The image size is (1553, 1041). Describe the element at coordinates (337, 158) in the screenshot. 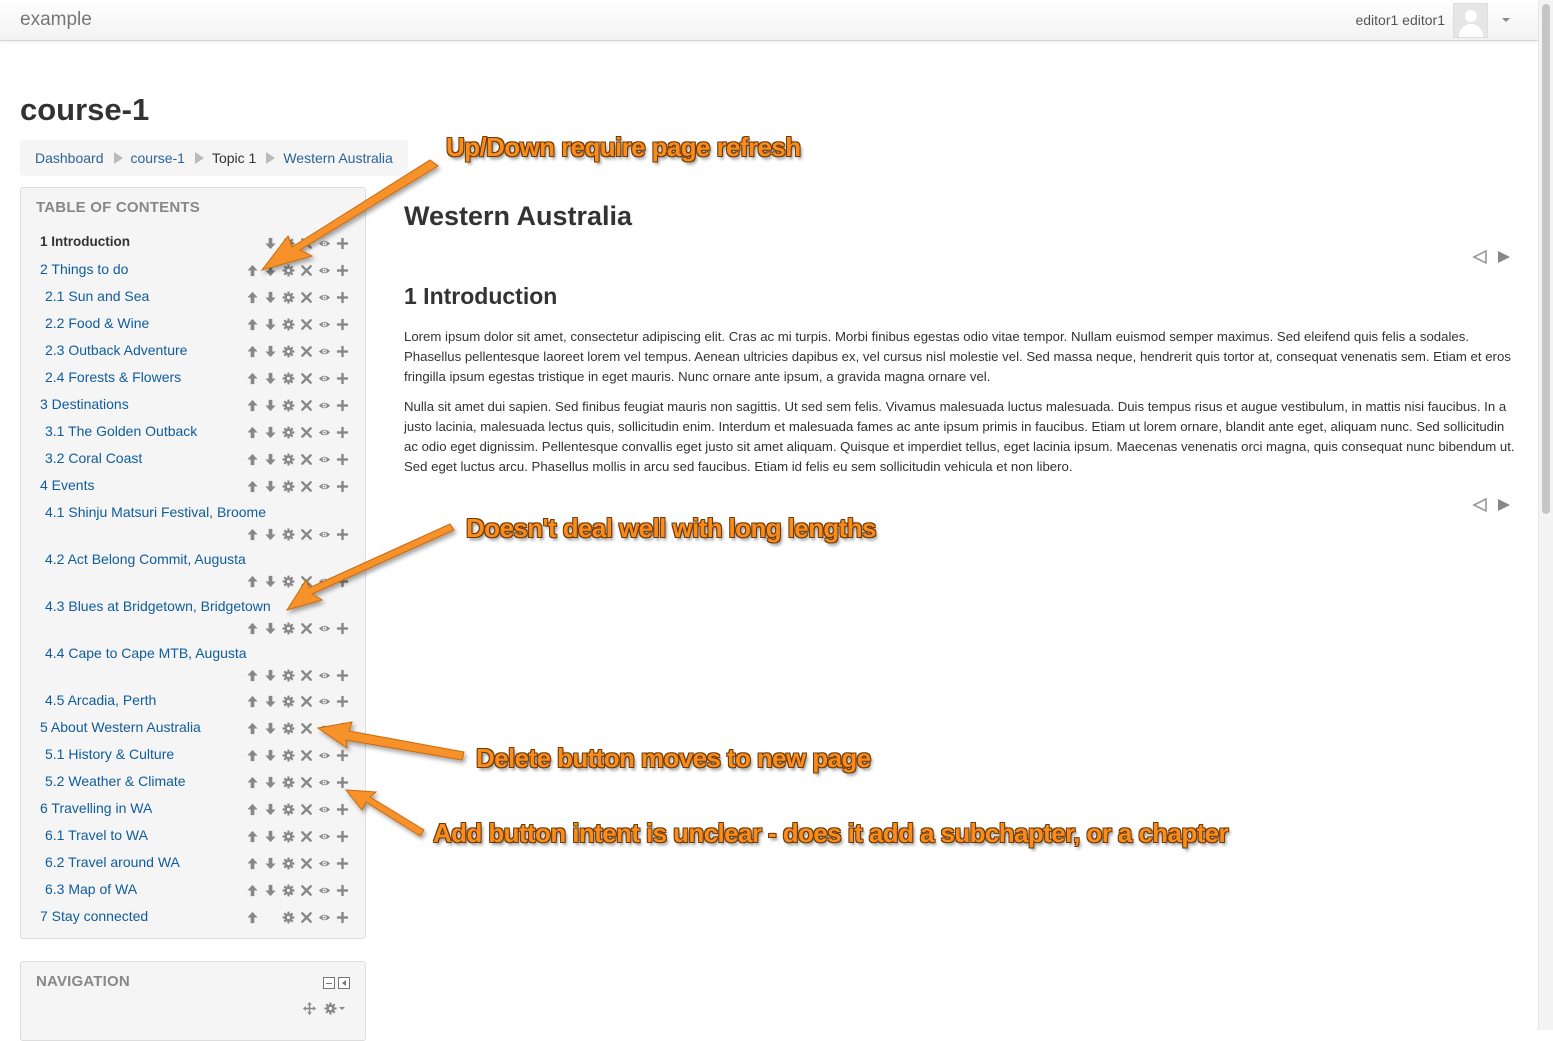

I see `breadcrumb-current-page: Western Australia` at that location.